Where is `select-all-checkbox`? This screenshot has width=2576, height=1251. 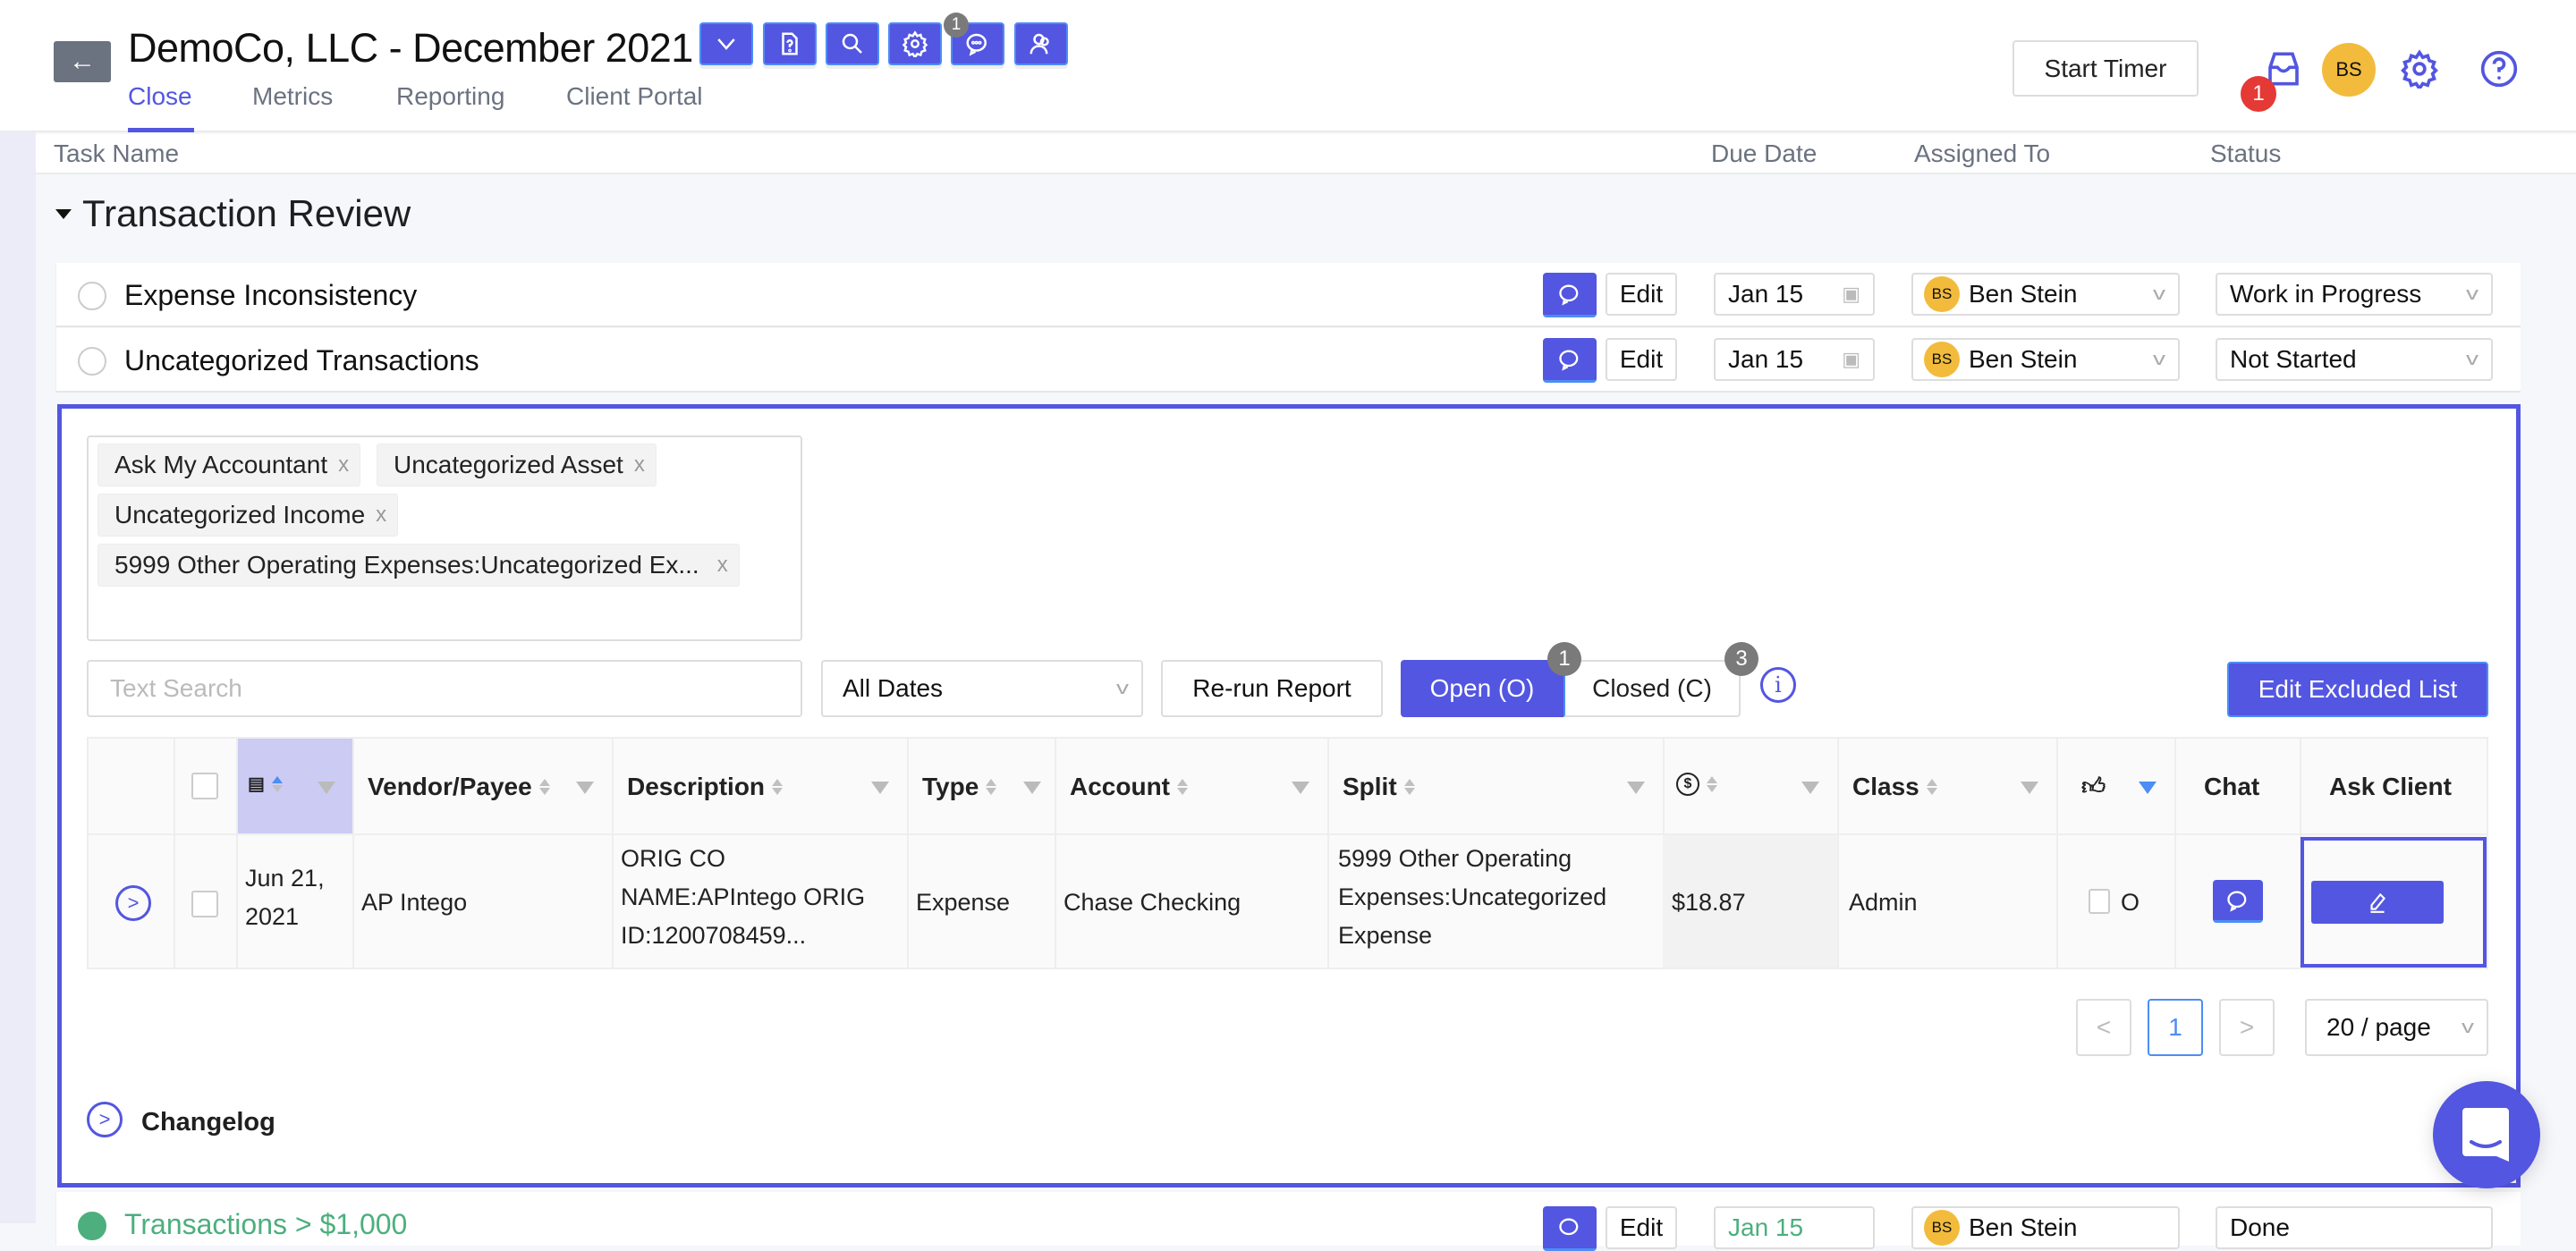
select-all-checkbox is located at coordinates (204, 786).